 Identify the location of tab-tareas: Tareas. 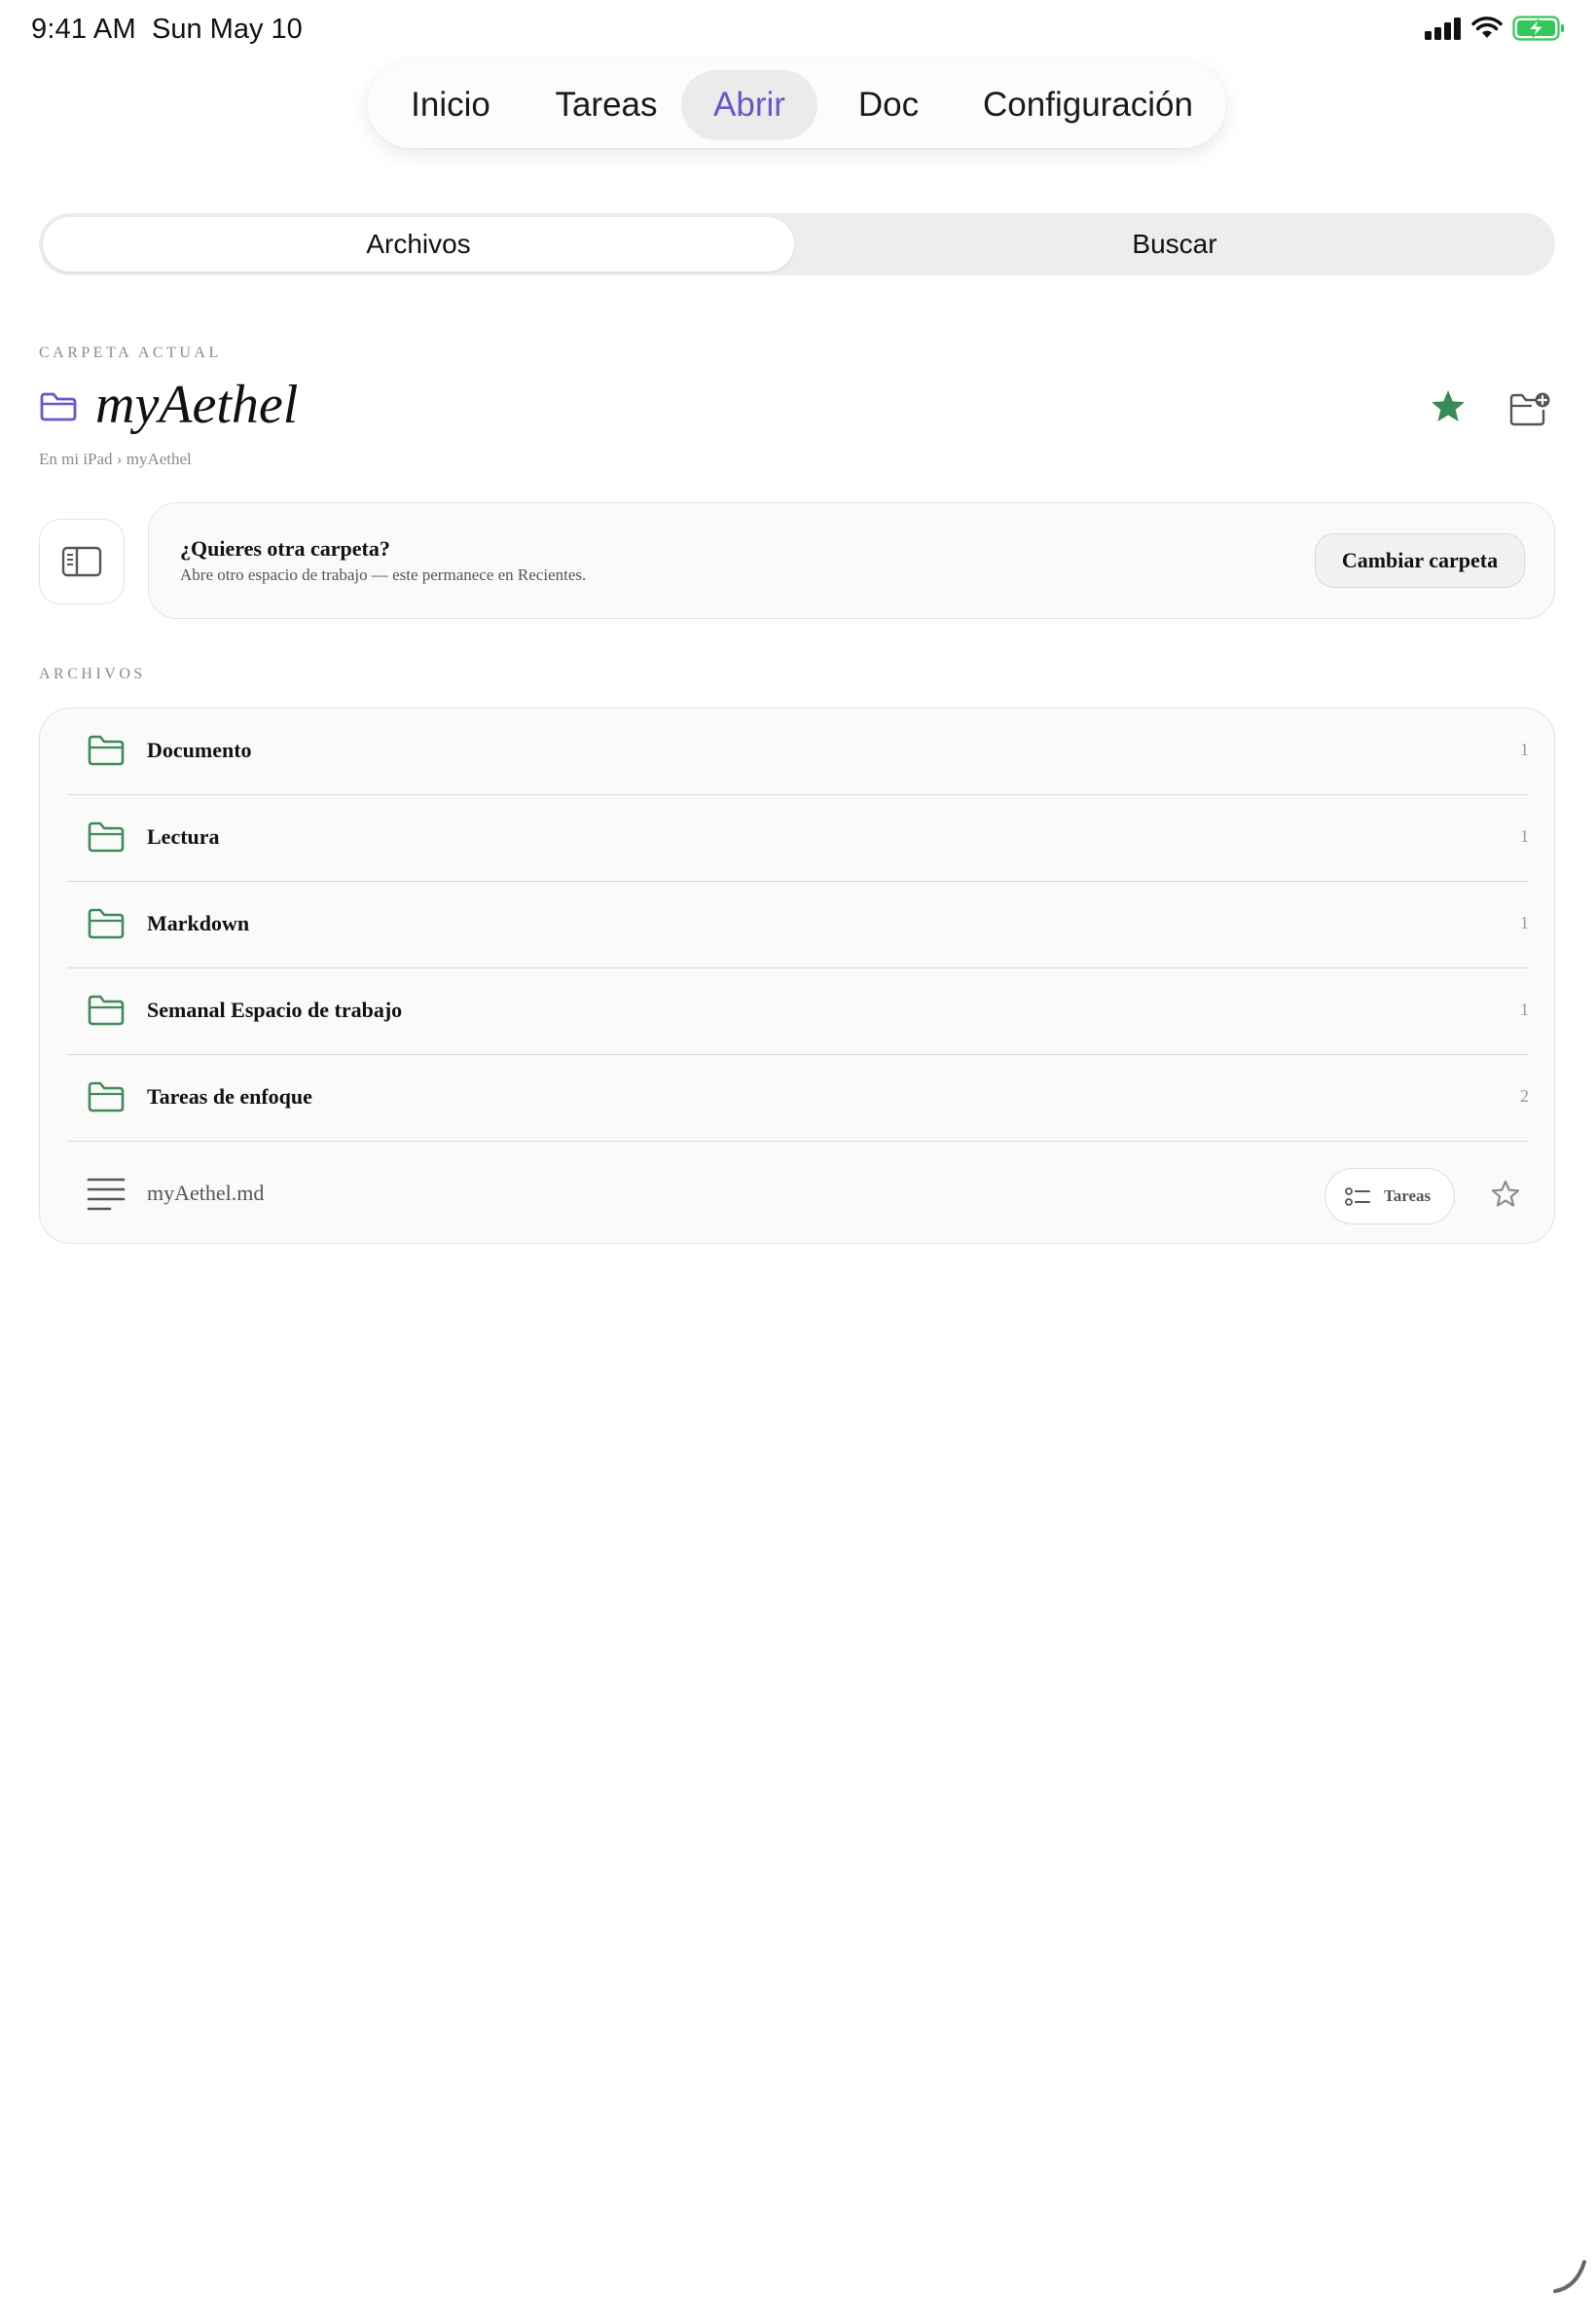
(607, 105).